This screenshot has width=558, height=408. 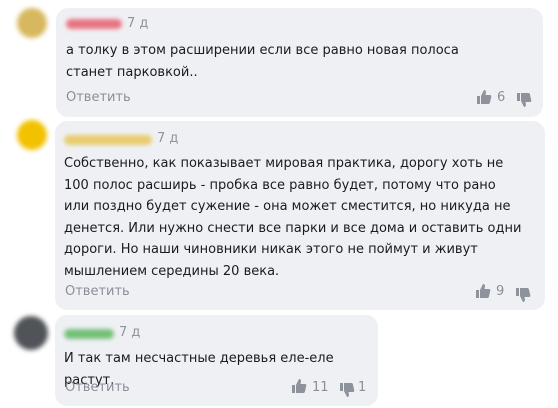 What do you see at coordinates (500, 291) in the screenshot?
I see `like-count: 9` at bounding box center [500, 291].